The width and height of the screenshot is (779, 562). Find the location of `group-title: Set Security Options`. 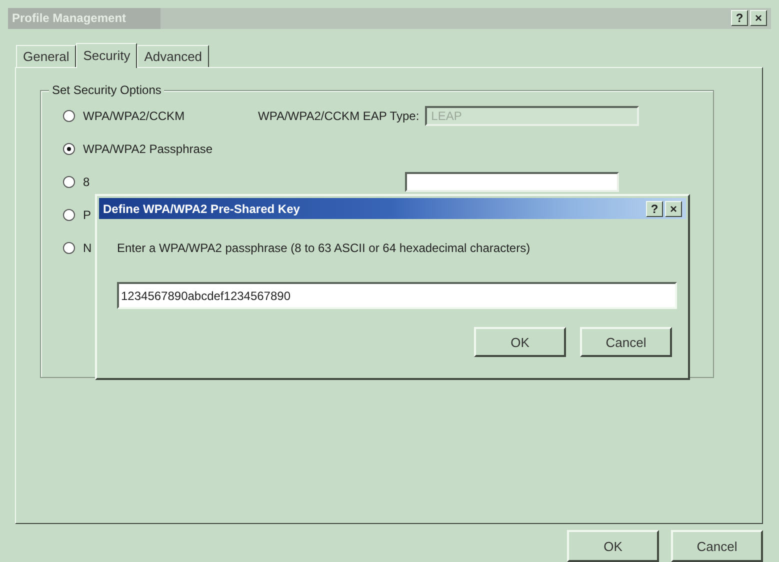

group-title: Set Security Options is located at coordinates (106, 89).